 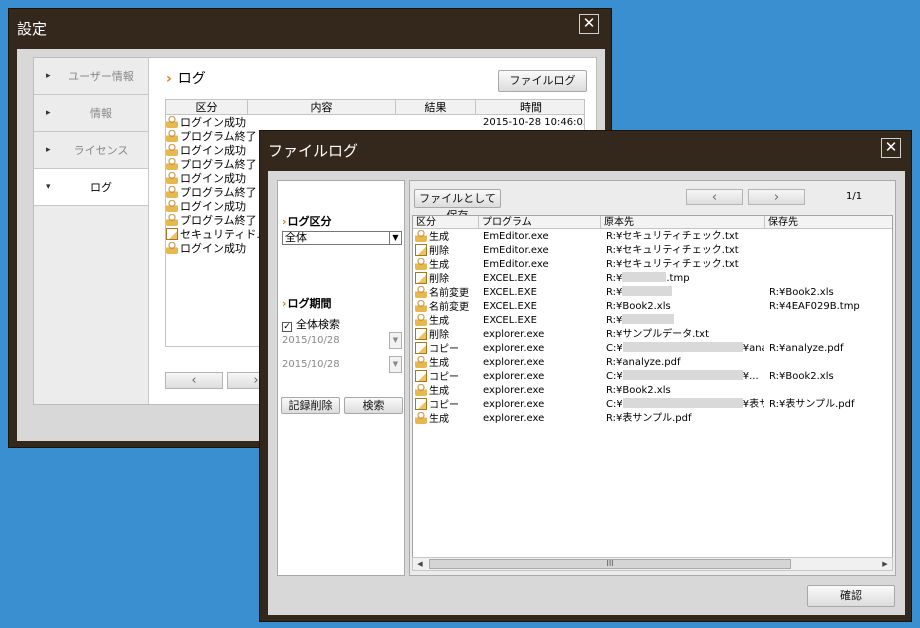 What do you see at coordinates (375, 123) in the screenshot?
I see `log-row: ログイン成功 2015-10-28 10:46:05` at bounding box center [375, 123].